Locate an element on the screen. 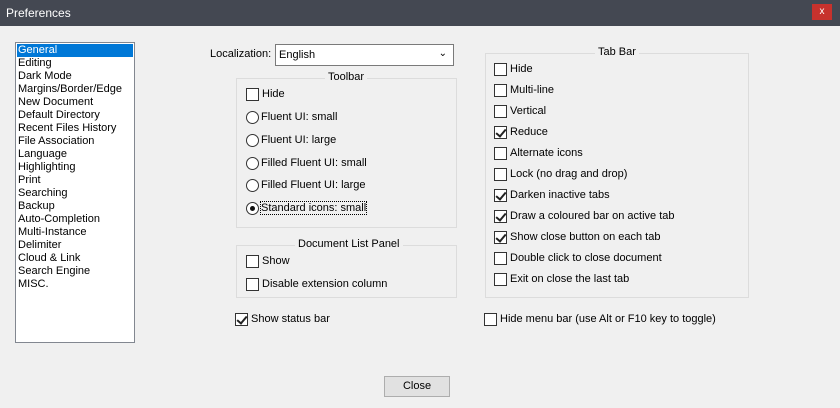 The width and height of the screenshot is (840, 408). tabbar-darken-option: Darken inactive tabs is located at coordinates (552, 195).